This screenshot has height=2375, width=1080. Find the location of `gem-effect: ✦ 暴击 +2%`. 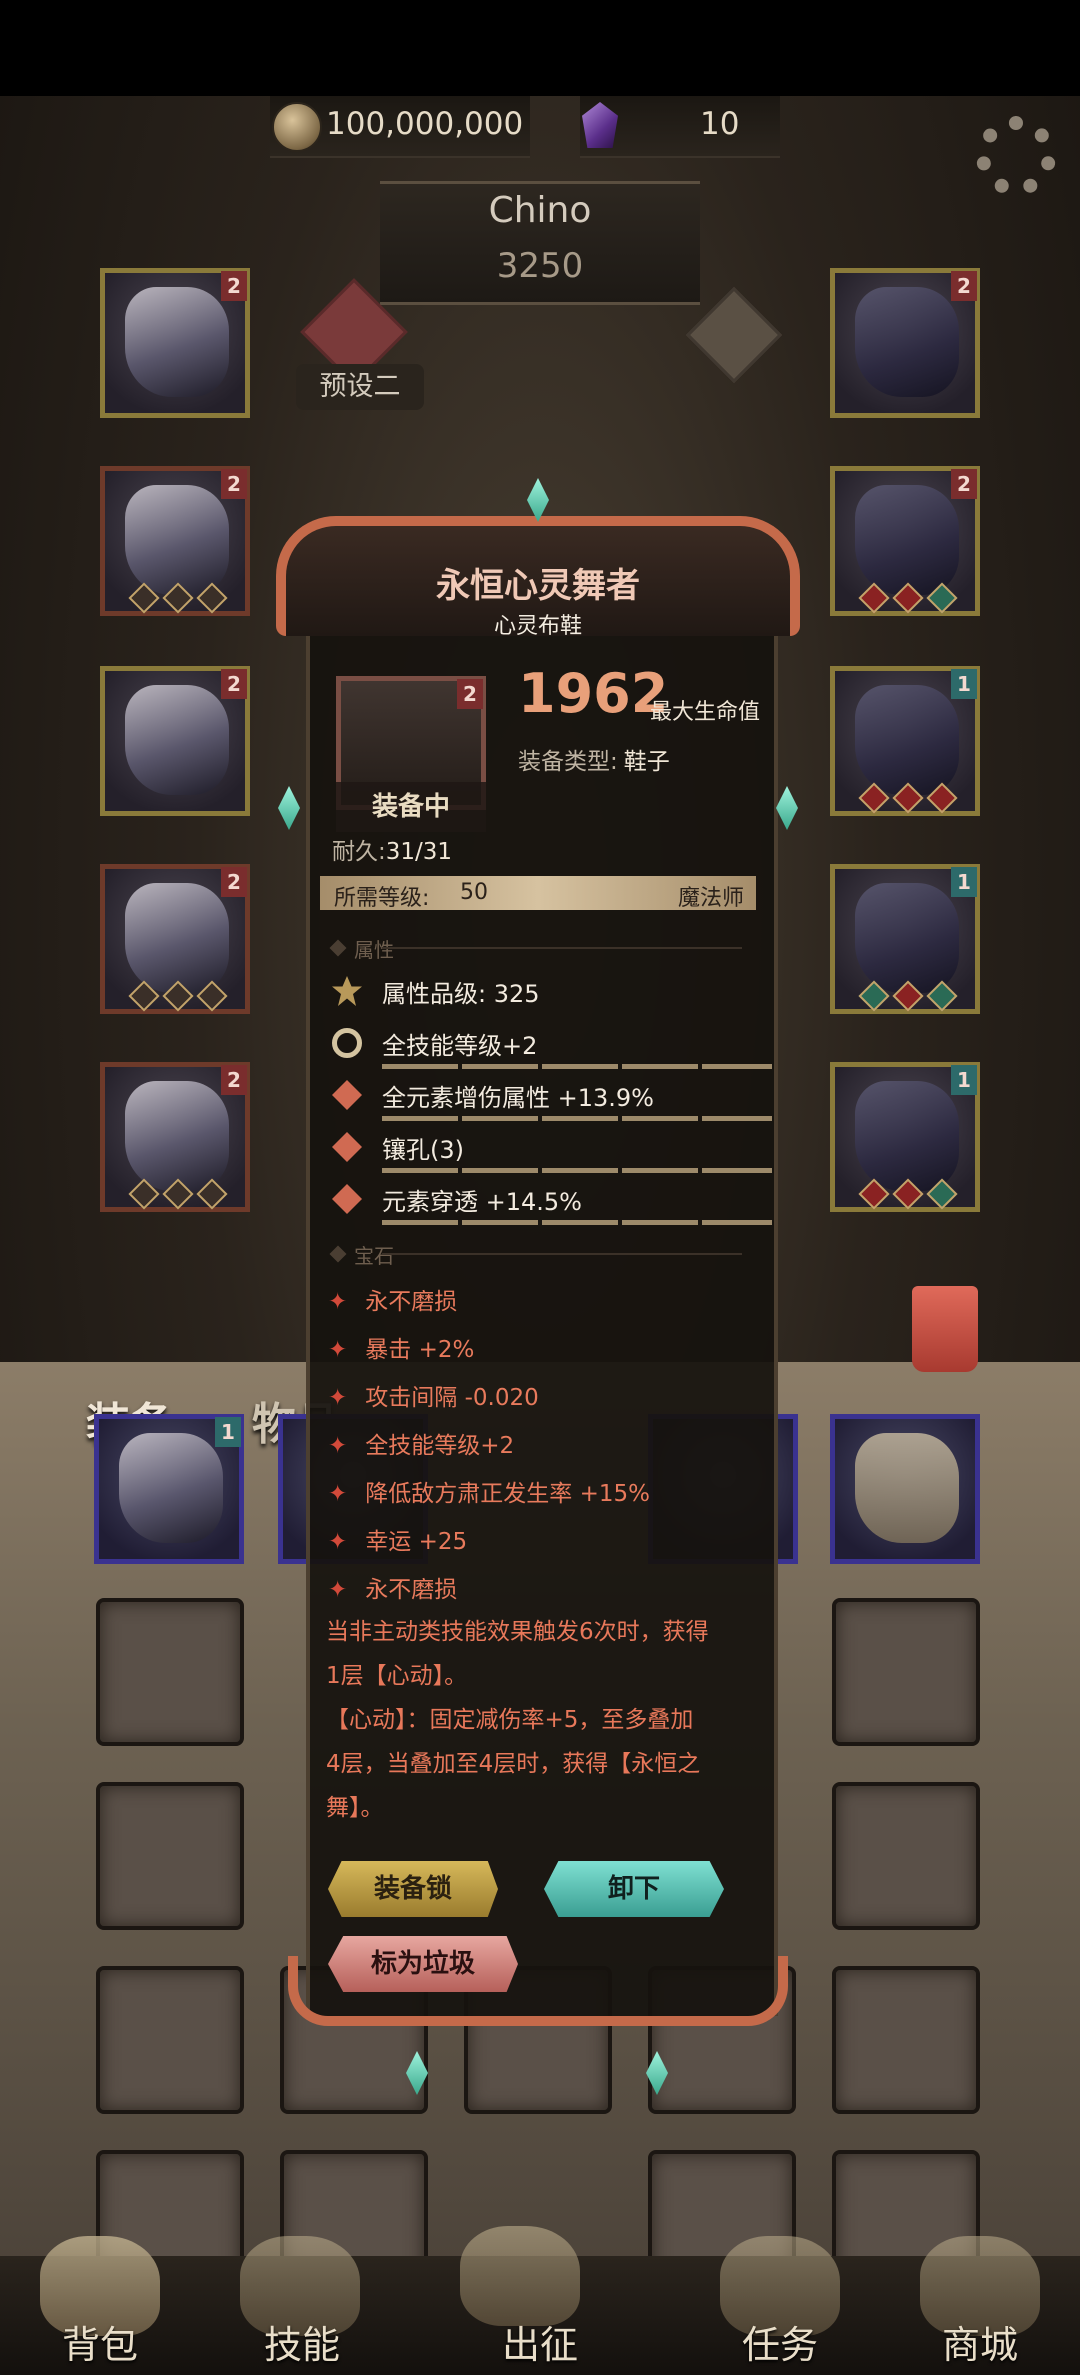

gem-effect: ✦ 暴击 +2% is located at coordinates (401, 1347).